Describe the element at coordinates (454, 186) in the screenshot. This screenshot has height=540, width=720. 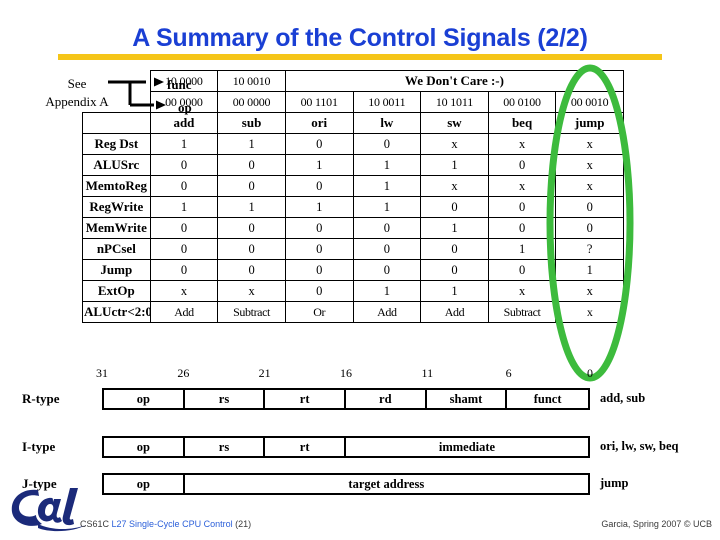
I see `cell-sw-memtoreg: x` at that location.